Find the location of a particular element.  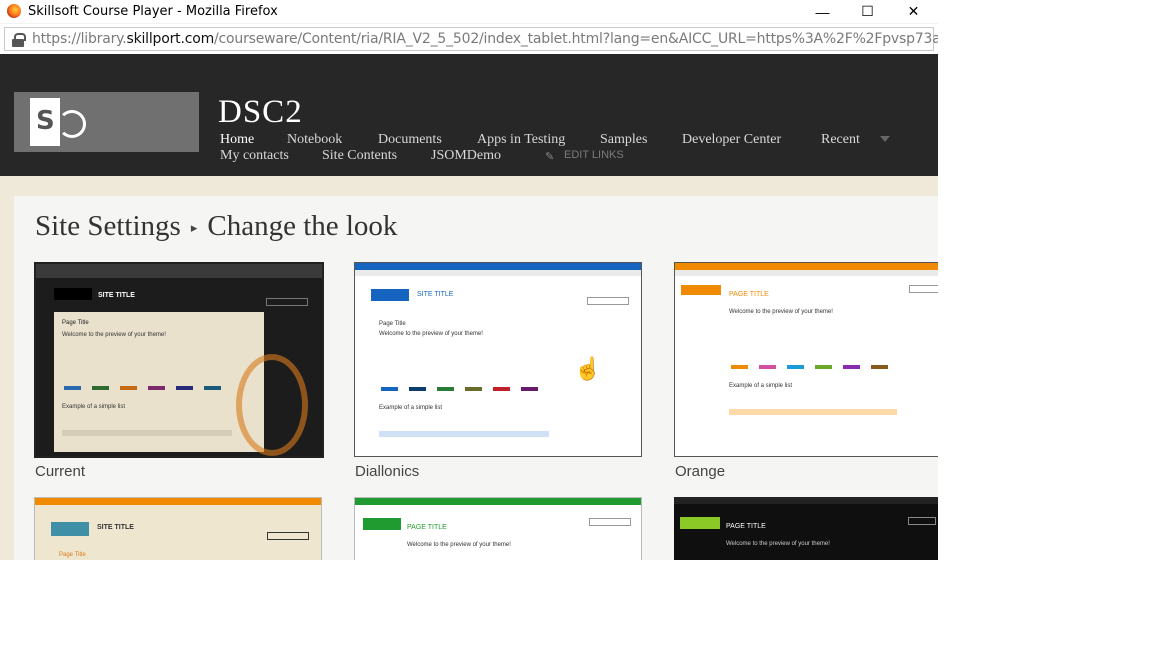

page-title: Change the look is located at coordinates (302, 226).